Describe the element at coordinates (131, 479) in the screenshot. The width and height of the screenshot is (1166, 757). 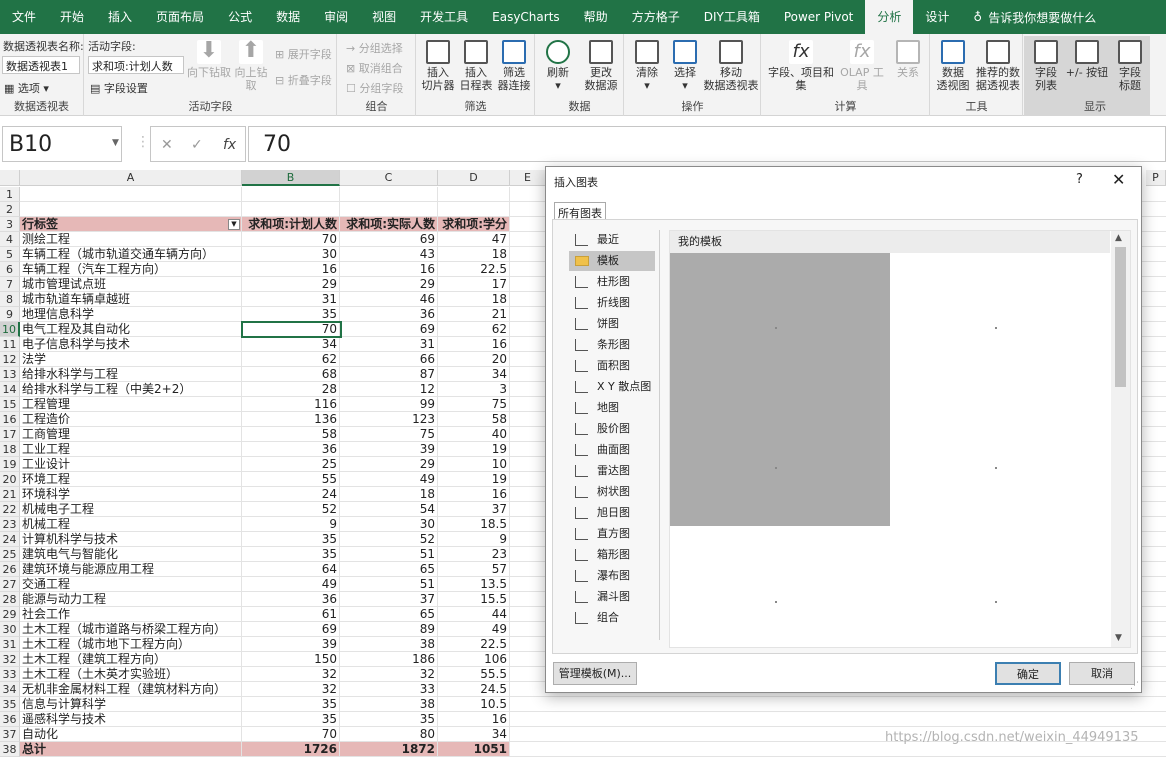
I see `row-label-cell: 环境工程` at that location.